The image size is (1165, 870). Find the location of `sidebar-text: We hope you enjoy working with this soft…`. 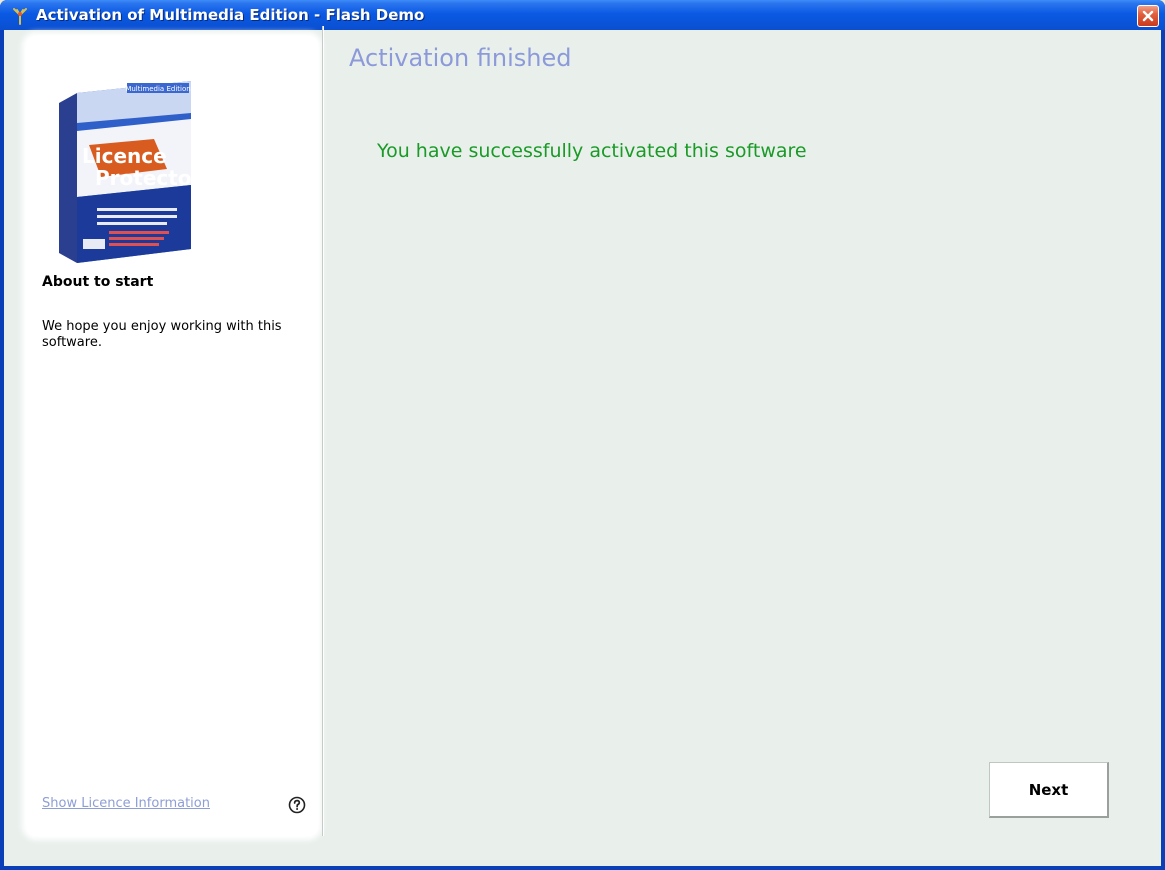

sidebar-text: We hope you enjoy working with this soft… is located at coordinates (162, 334).